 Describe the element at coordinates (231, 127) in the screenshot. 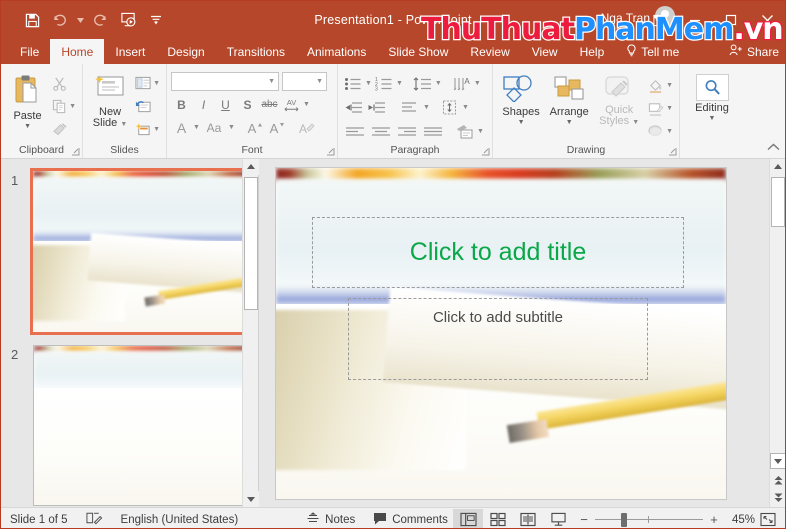

I see `change-case-dropdown-icon: ▼` at that location.